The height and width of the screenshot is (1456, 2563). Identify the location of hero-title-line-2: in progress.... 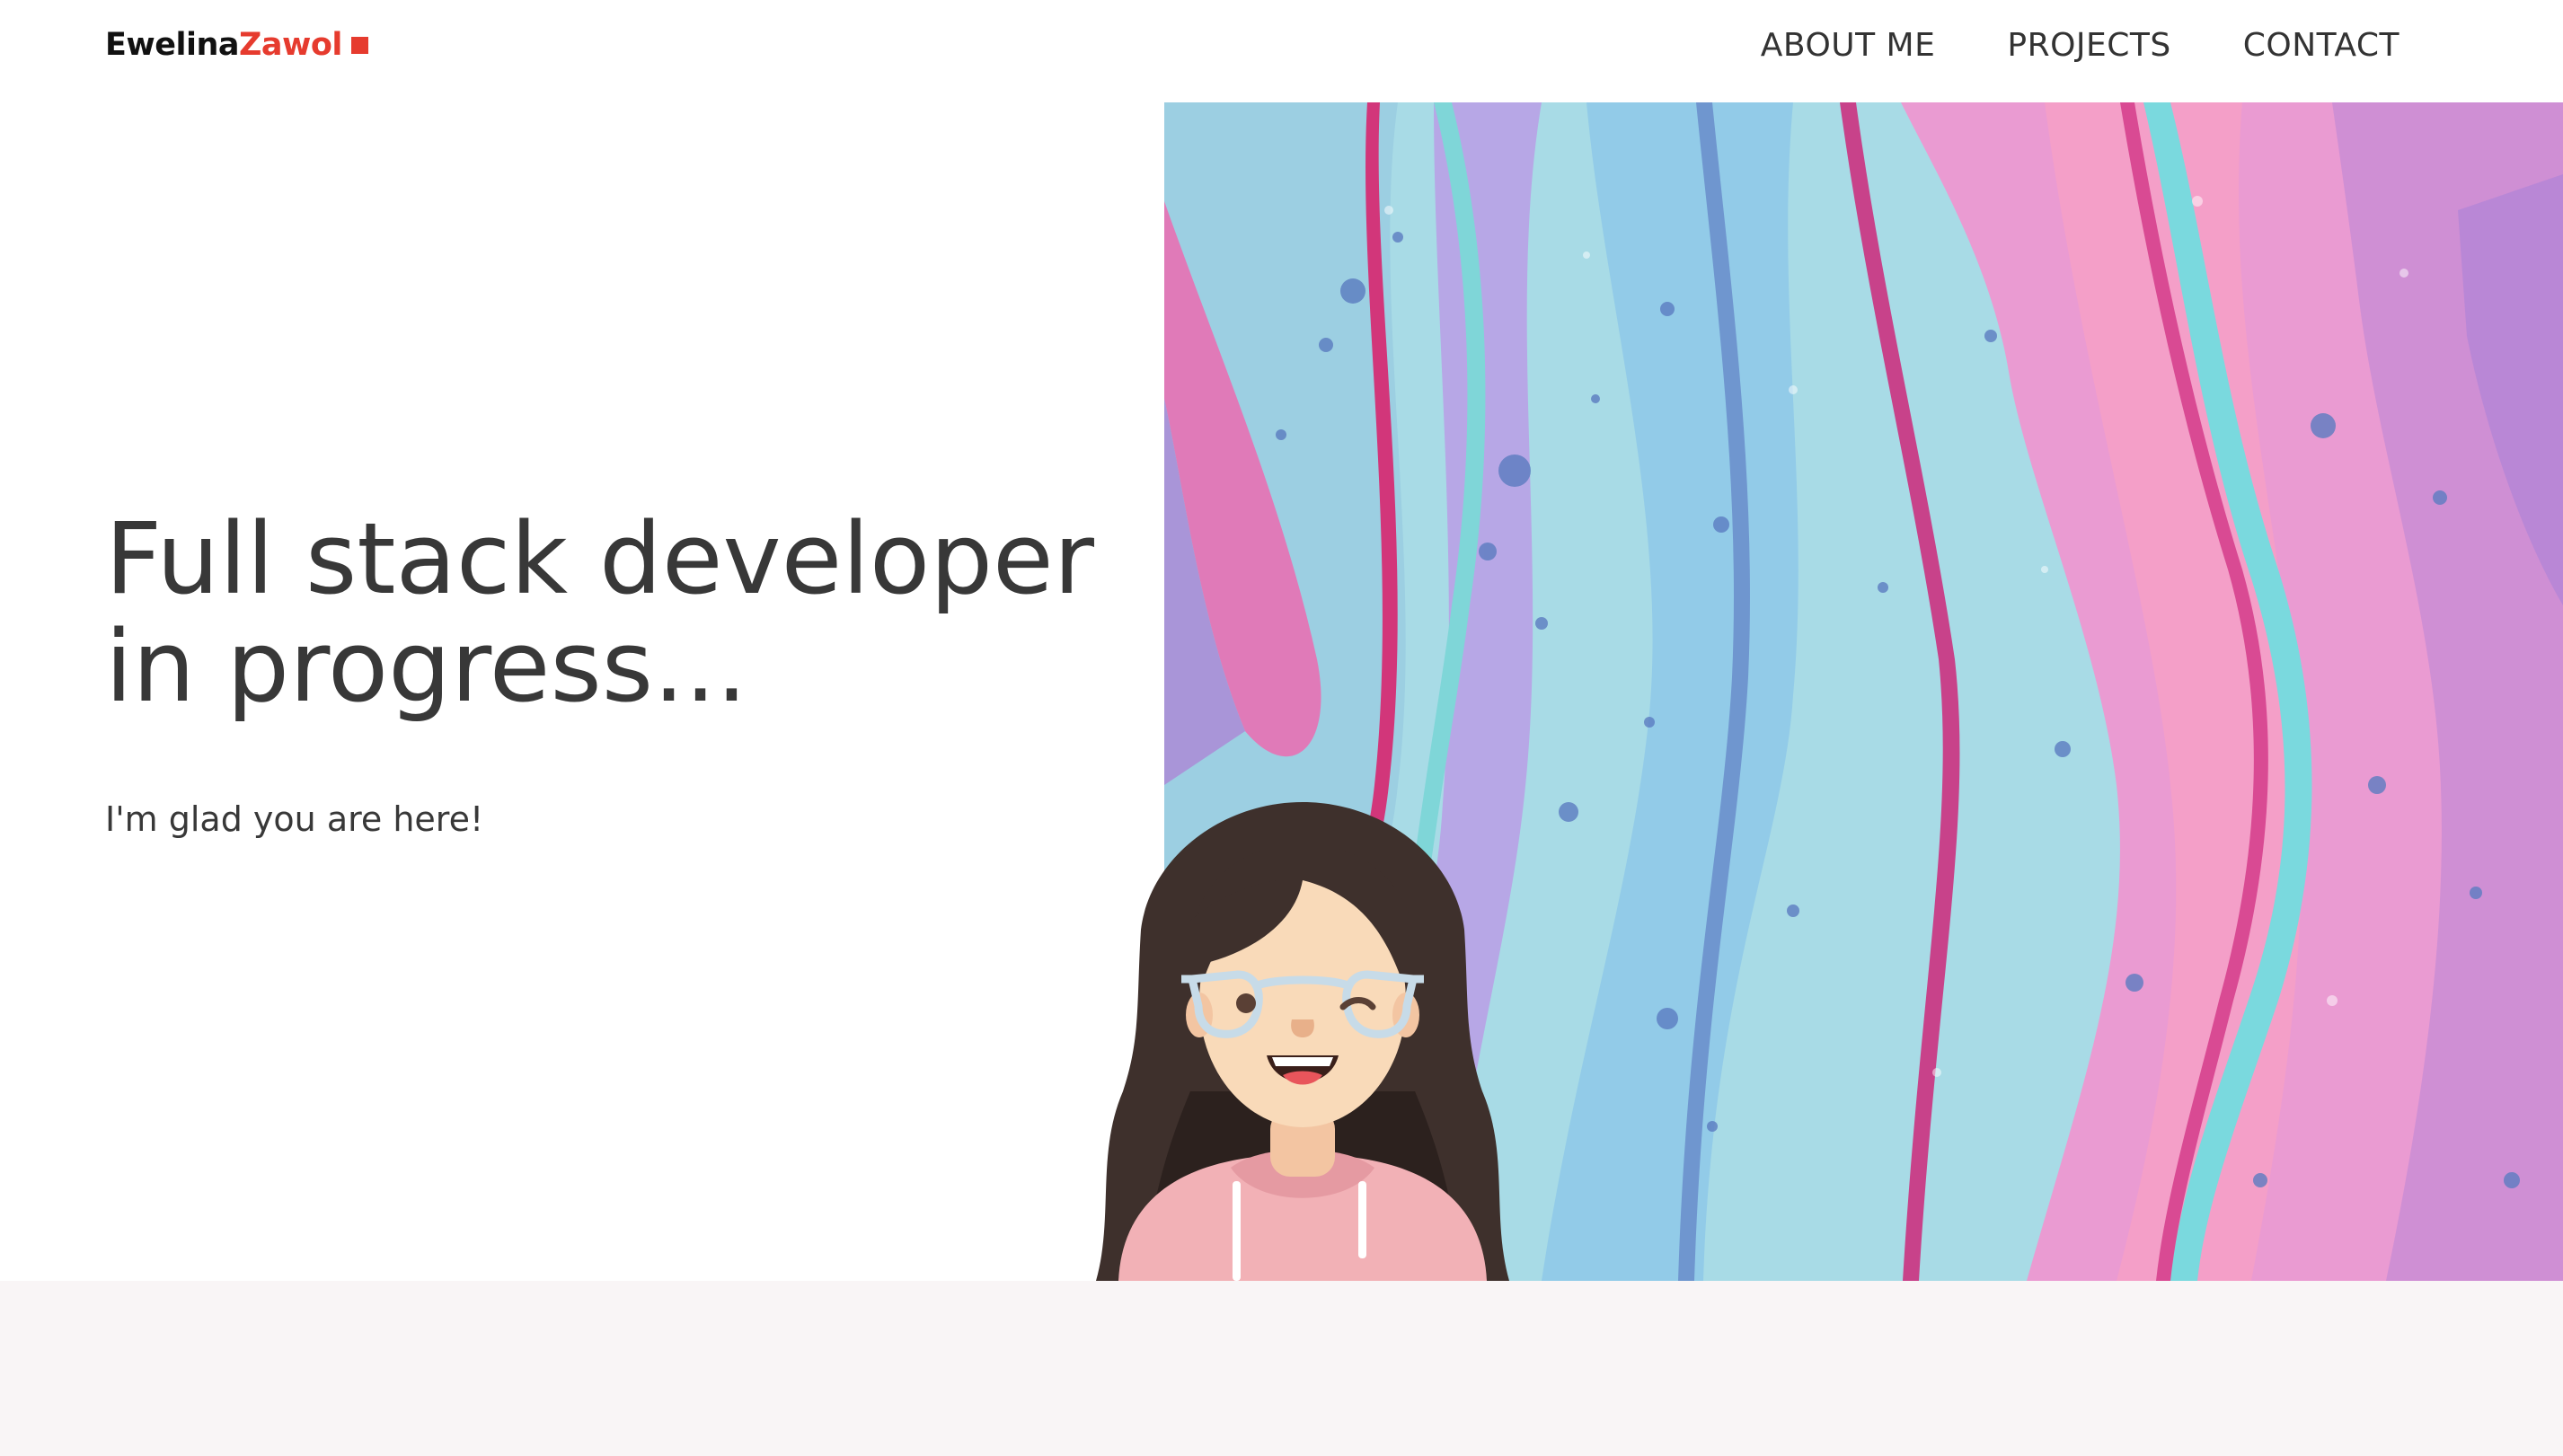
(426, 666).